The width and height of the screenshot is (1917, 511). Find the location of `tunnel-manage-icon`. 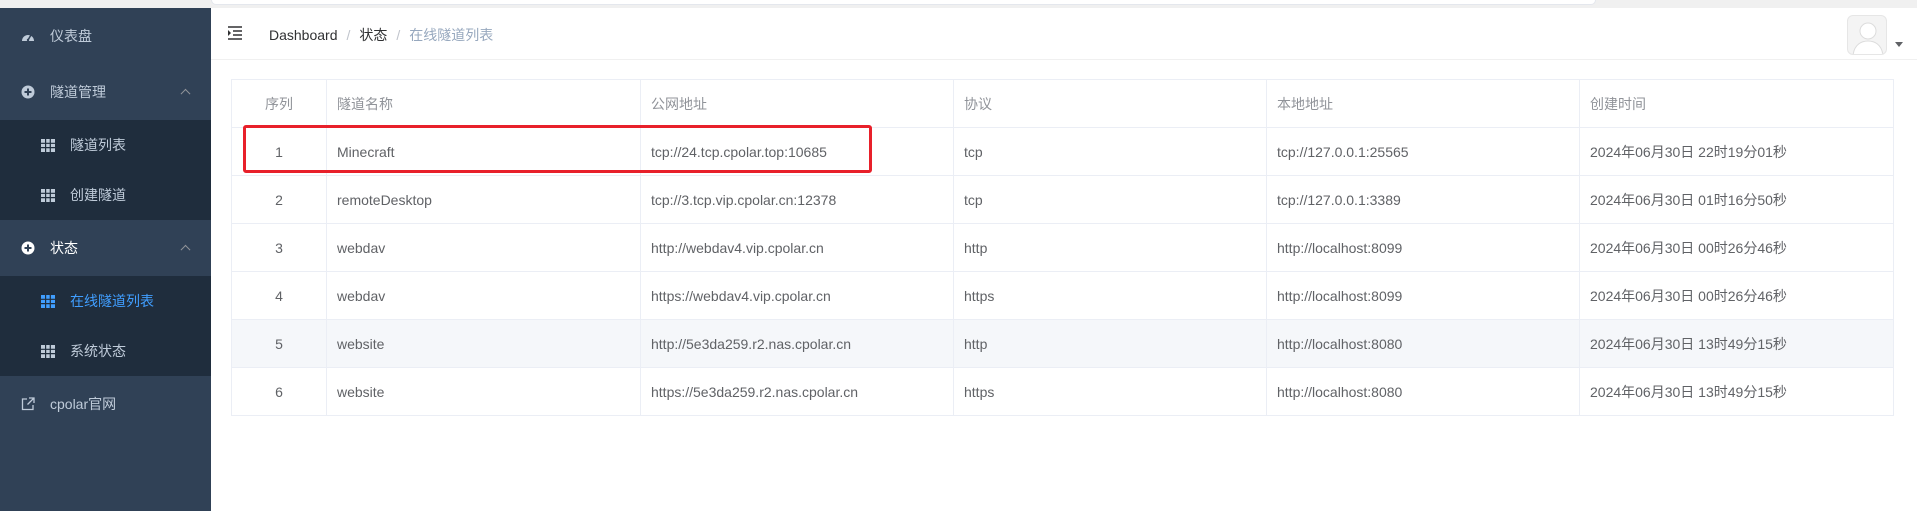

tunnel-manage-icon is located at coordinates (28, 92).